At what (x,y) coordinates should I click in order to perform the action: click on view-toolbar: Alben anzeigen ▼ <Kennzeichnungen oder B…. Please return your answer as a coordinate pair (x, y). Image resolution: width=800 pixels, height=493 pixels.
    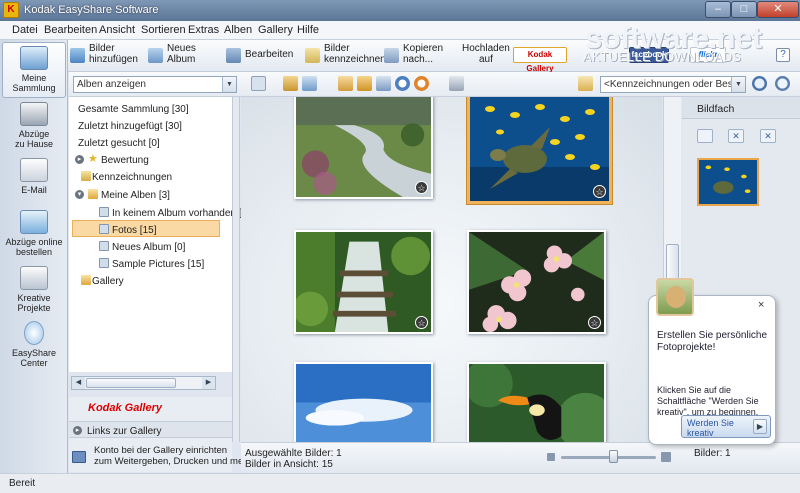
    Looking at the image, I should click on (434, 84).